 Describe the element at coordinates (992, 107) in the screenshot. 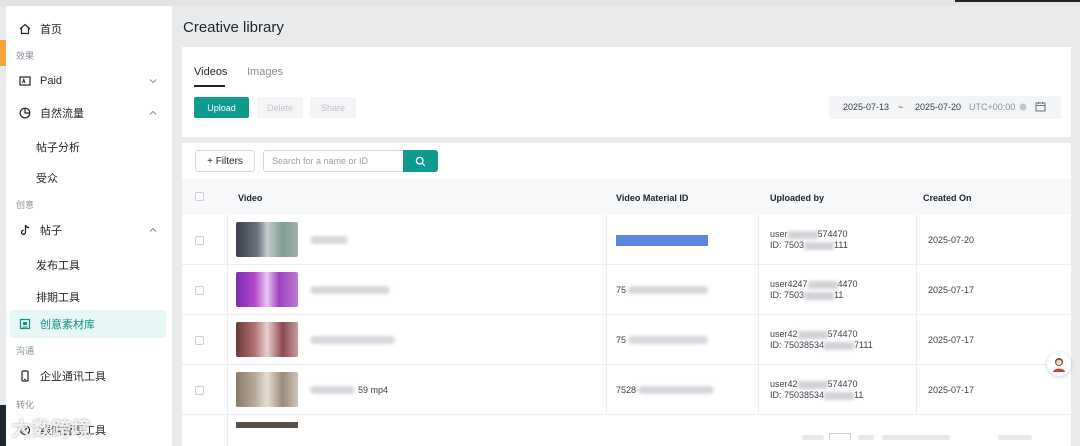

I see `timezone-label: UTC+00:00` at that location.